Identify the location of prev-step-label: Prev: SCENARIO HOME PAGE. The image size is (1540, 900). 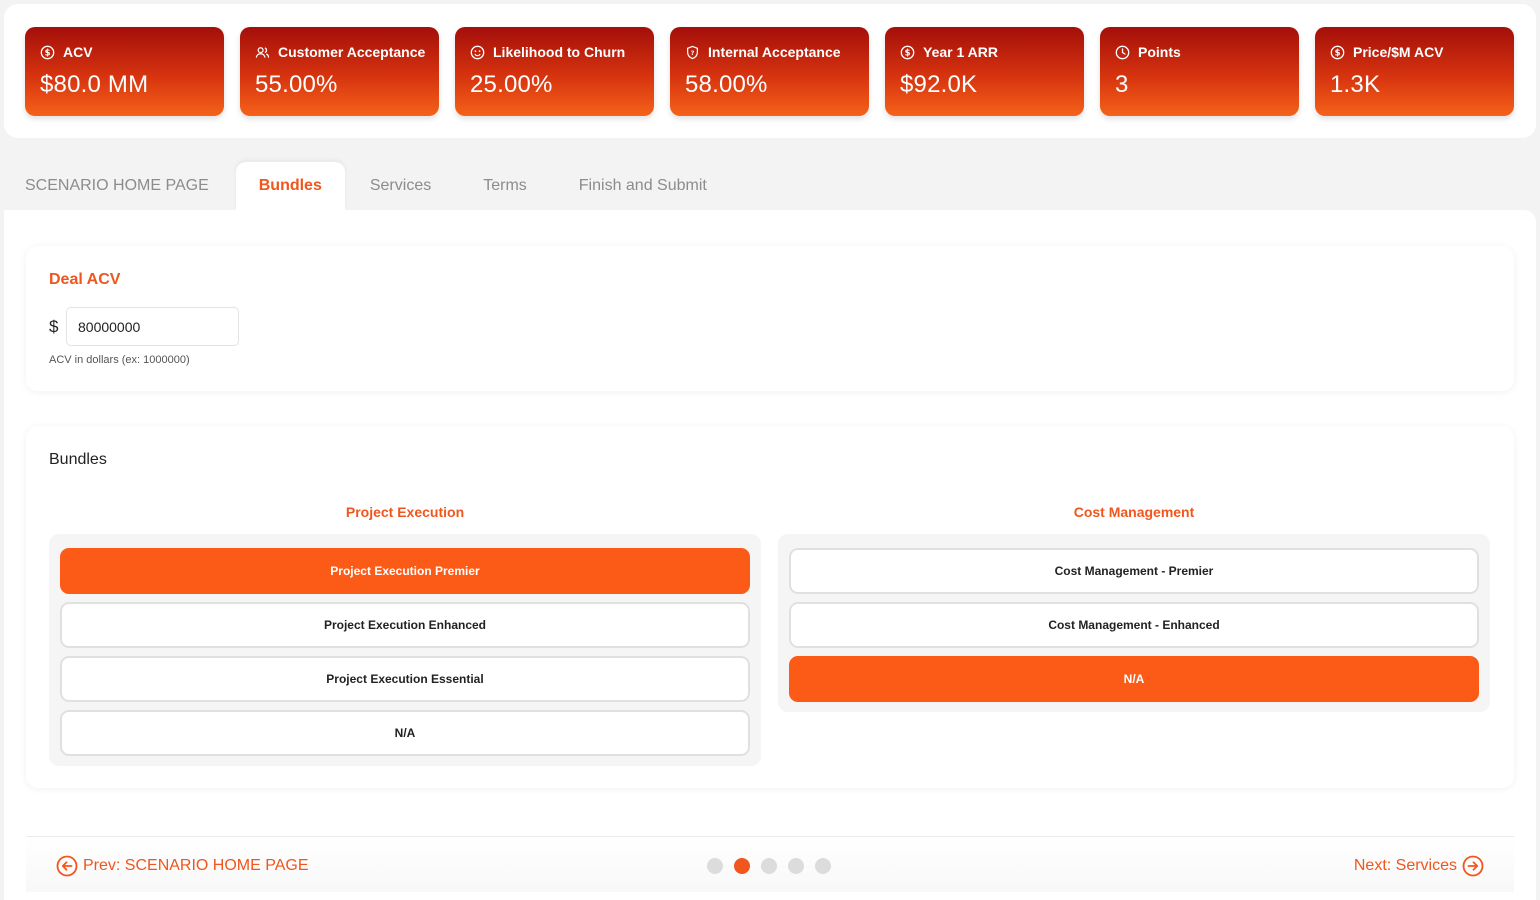
(196, 865).